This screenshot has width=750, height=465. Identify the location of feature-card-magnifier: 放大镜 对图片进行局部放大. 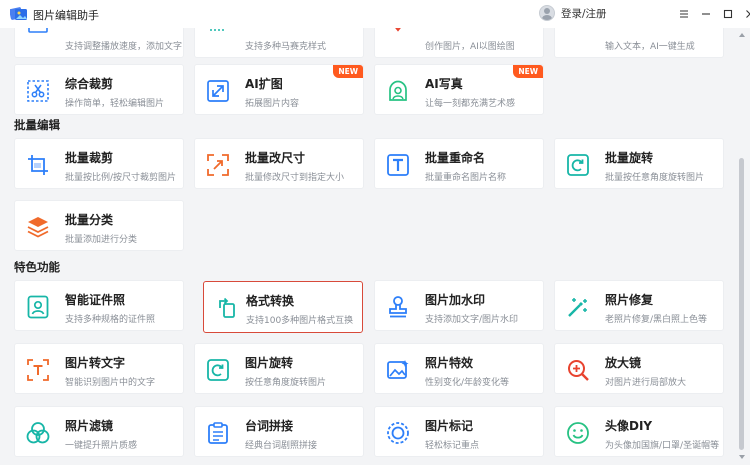
(639, 368).